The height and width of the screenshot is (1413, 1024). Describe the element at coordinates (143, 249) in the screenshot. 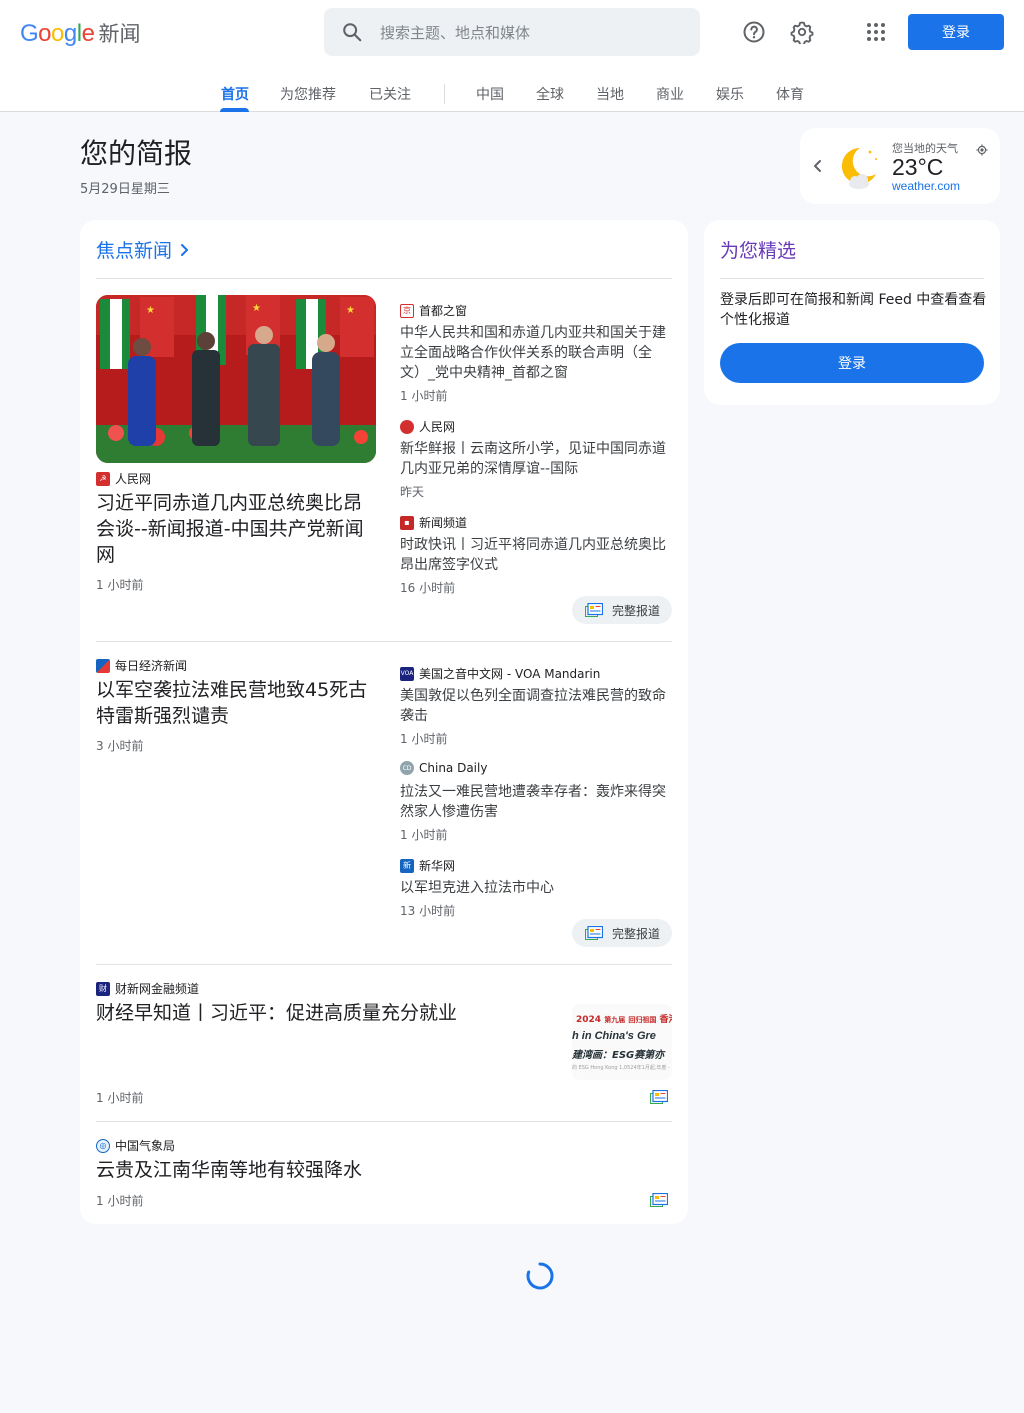

I see `top-stories-header: 焦点新闻` at that location.